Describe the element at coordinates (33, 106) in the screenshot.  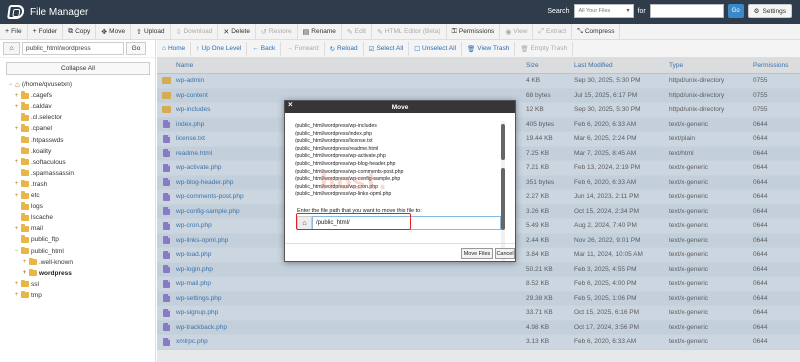
I see `tree-item: + .caldav` at that location.